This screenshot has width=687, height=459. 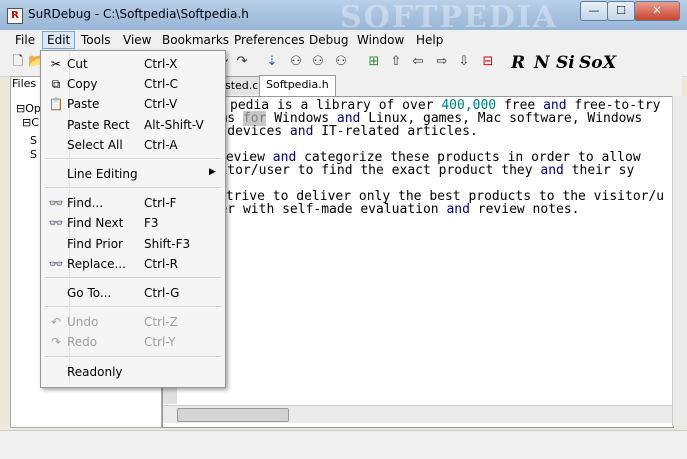 I want to click on menu-view: View, so click(x=137, y=40).